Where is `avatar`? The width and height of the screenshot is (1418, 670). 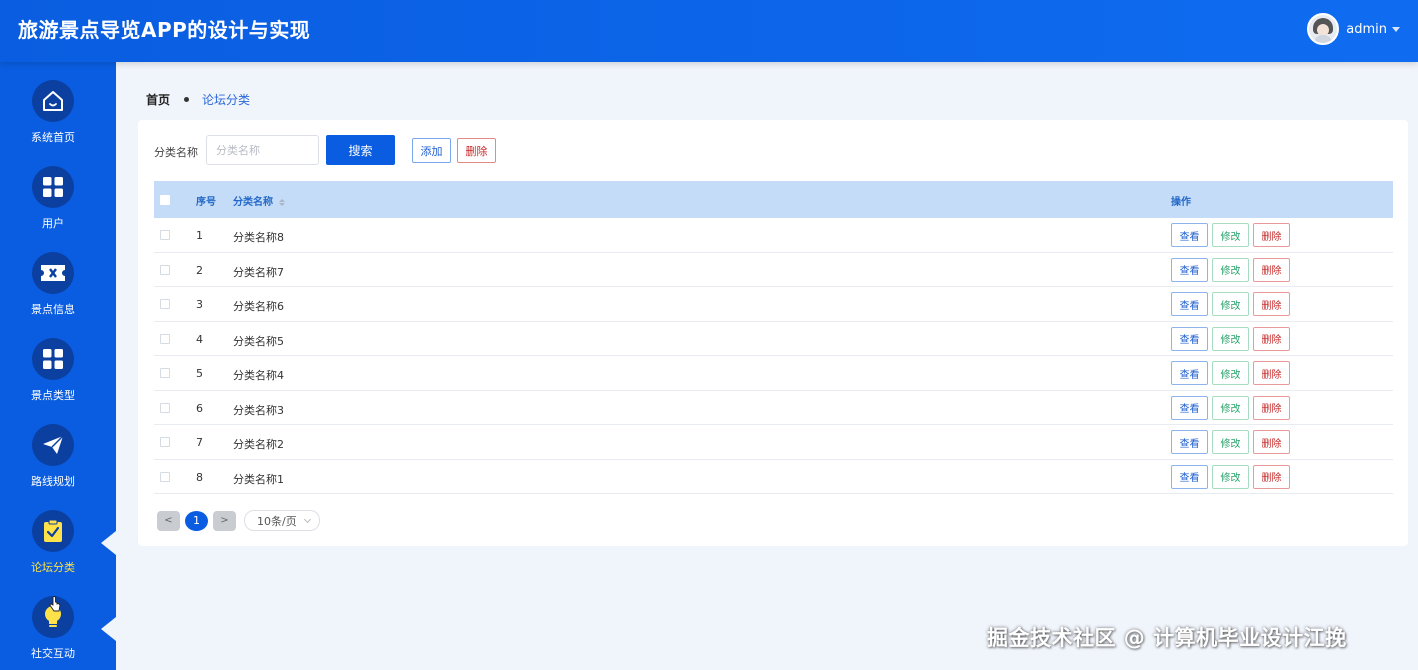 avatar is located at coordinates (1323, 29).